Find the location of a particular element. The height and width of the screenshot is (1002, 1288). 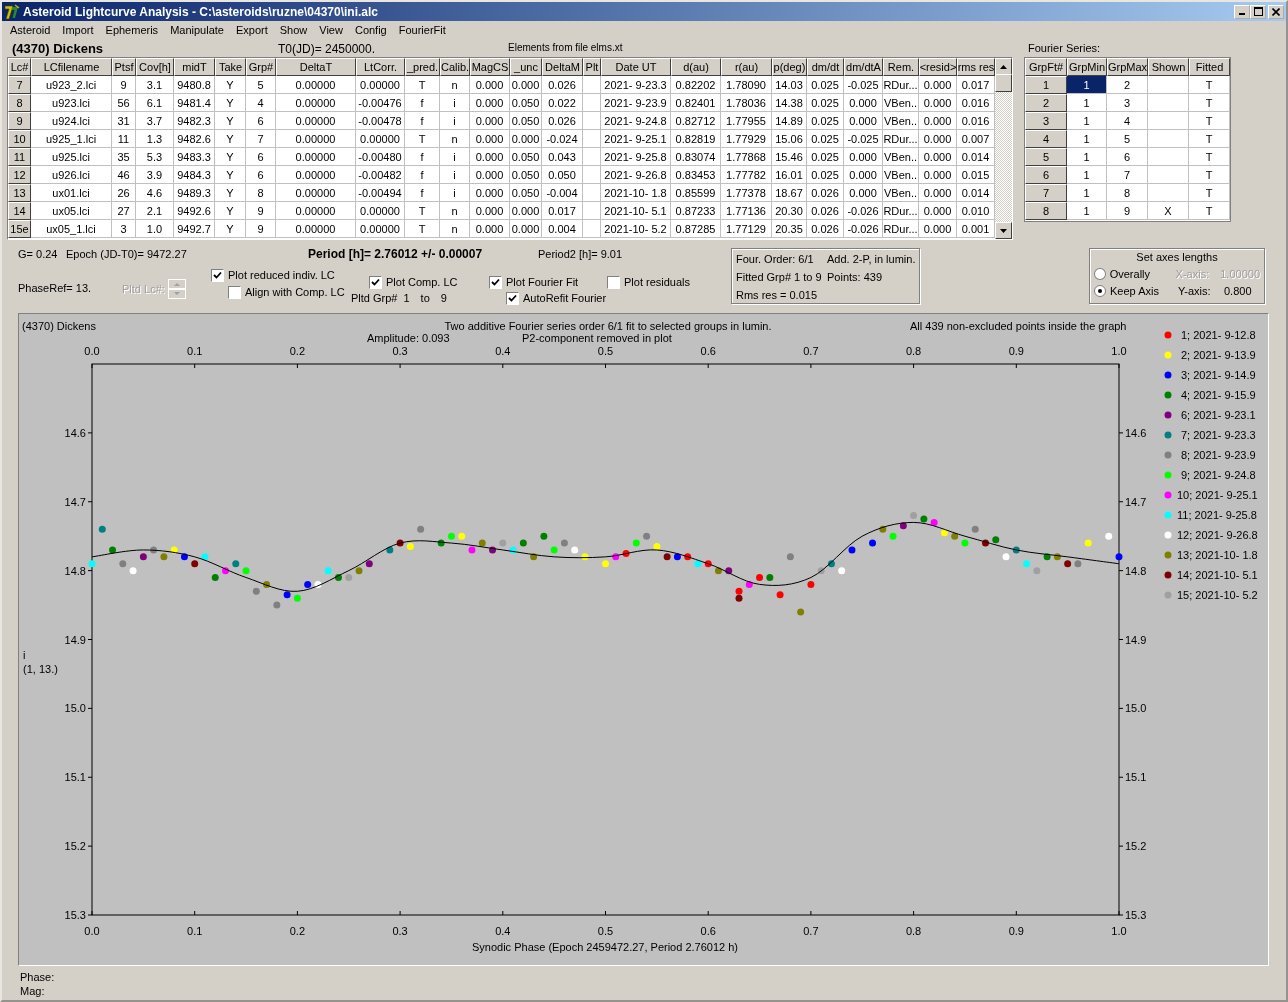

row-header: 6 is located at coordinates (1046, 175).